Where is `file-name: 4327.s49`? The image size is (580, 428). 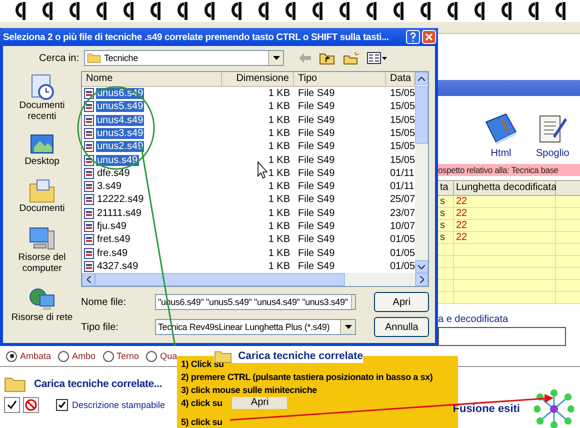 file-name: 4327.s49 is located at coordinates (118, 266).